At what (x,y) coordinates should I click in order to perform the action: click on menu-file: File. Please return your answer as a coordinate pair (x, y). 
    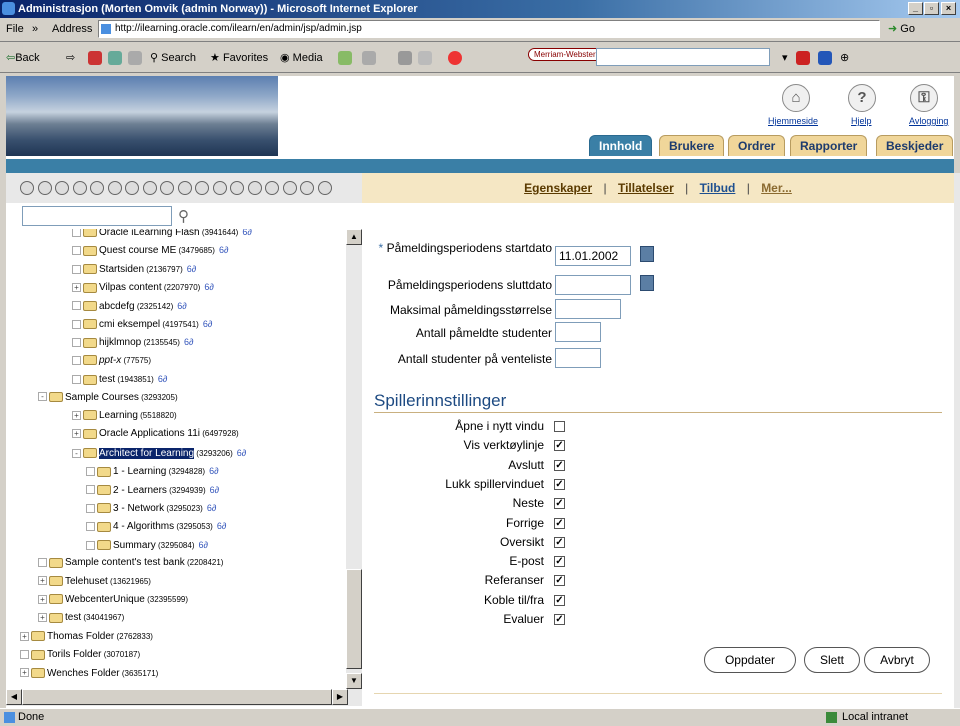
    Looking at the image, I should click on (15, 29).